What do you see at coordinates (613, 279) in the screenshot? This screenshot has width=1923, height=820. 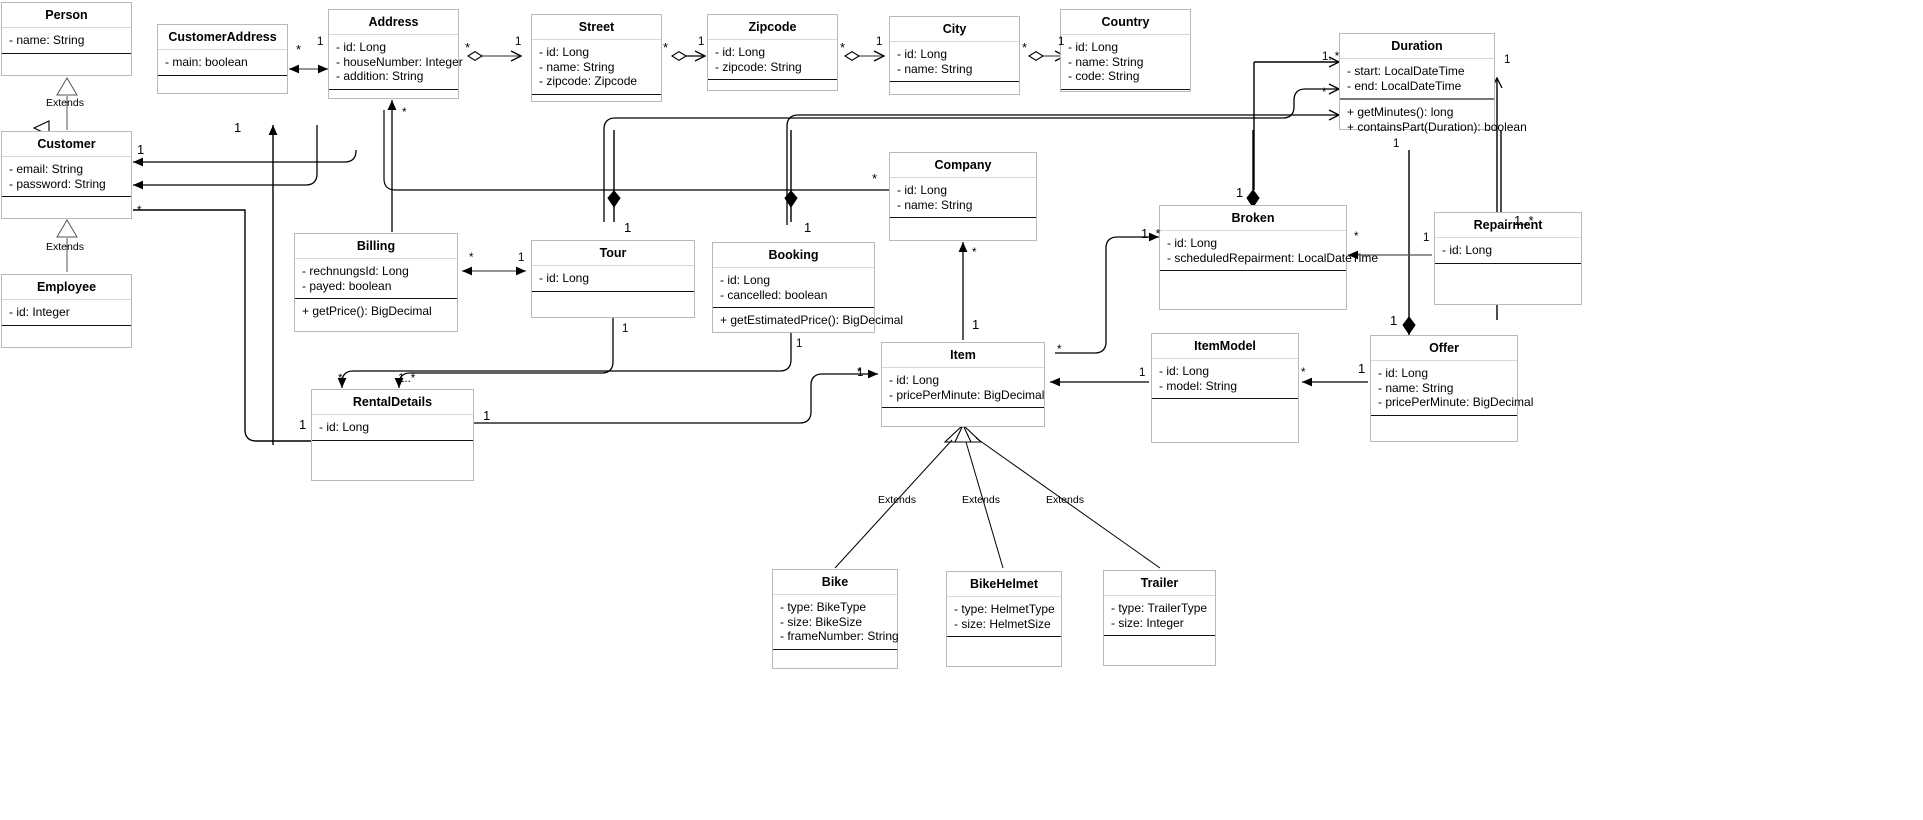 I see `class-box-tour: Tour - id: Long` at bounding box center [613, 279].